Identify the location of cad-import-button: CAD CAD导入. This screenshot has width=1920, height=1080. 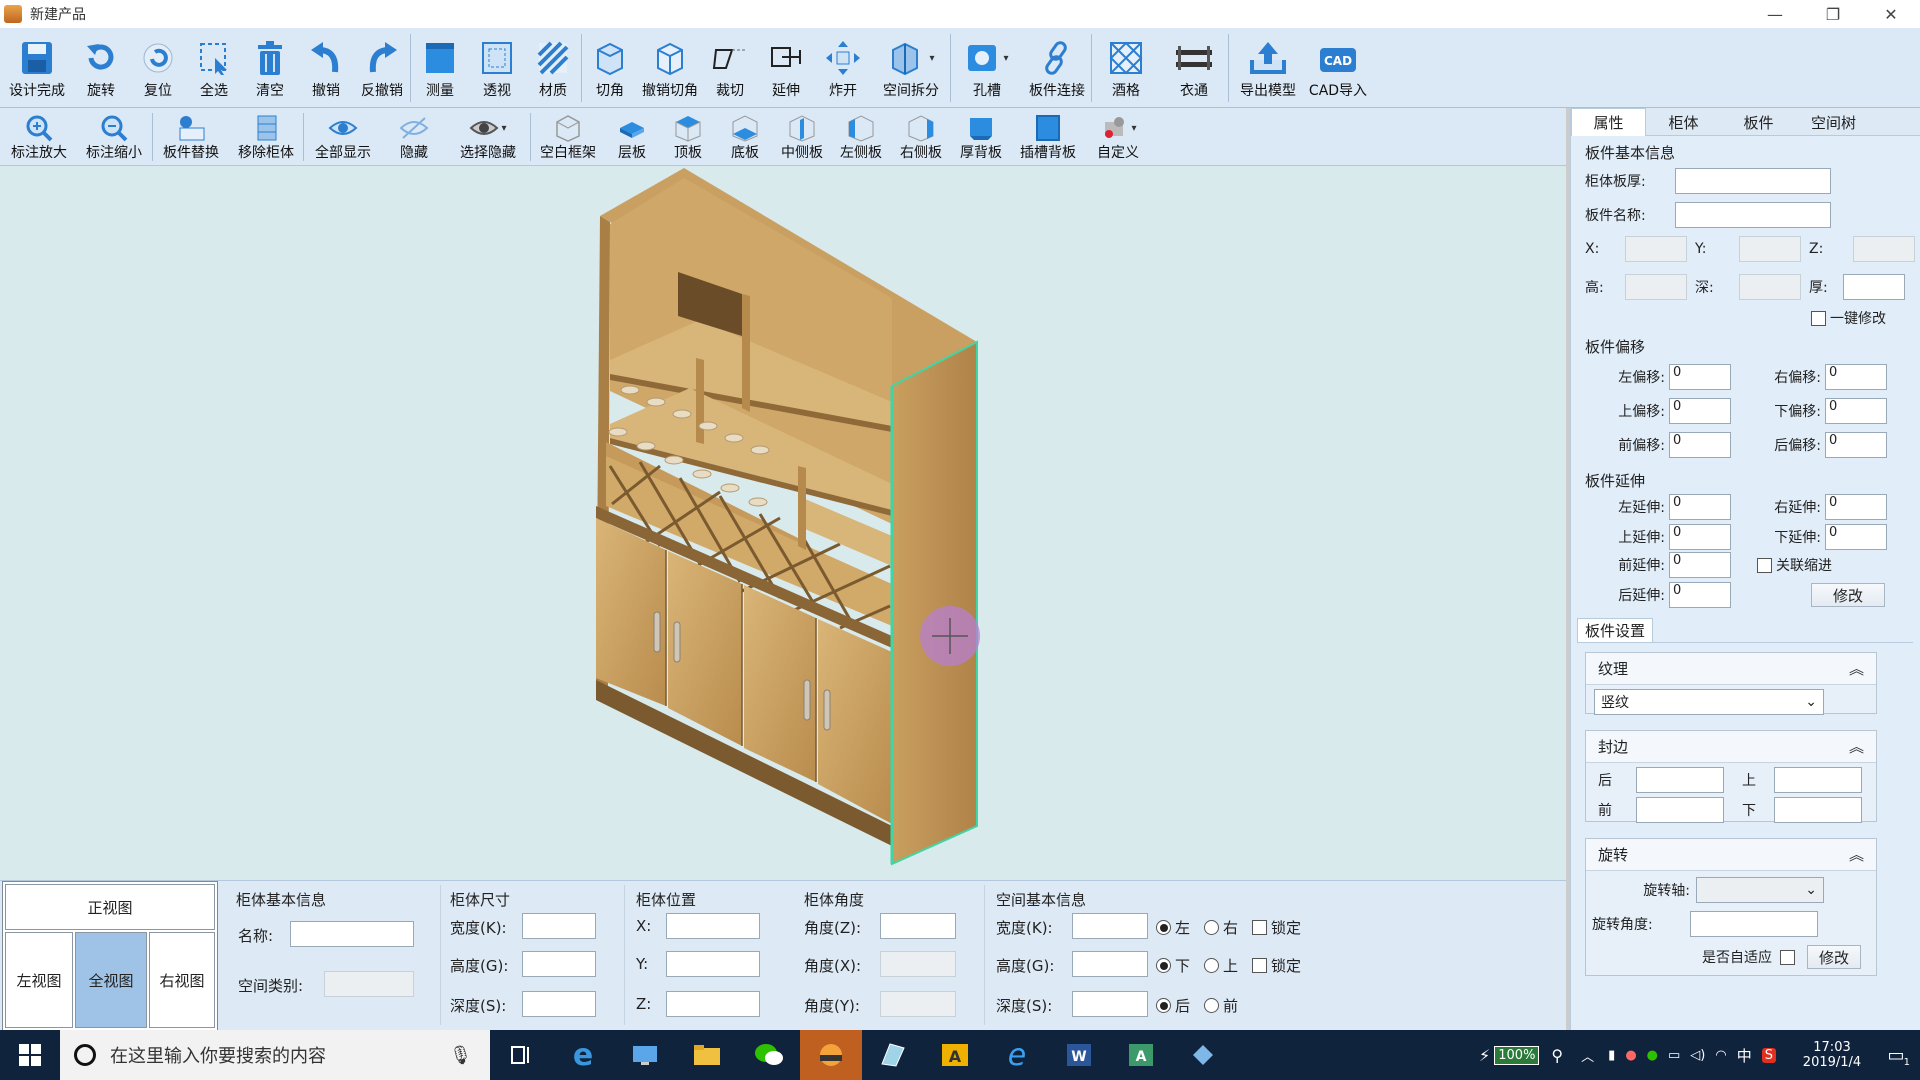
(1338, 68).